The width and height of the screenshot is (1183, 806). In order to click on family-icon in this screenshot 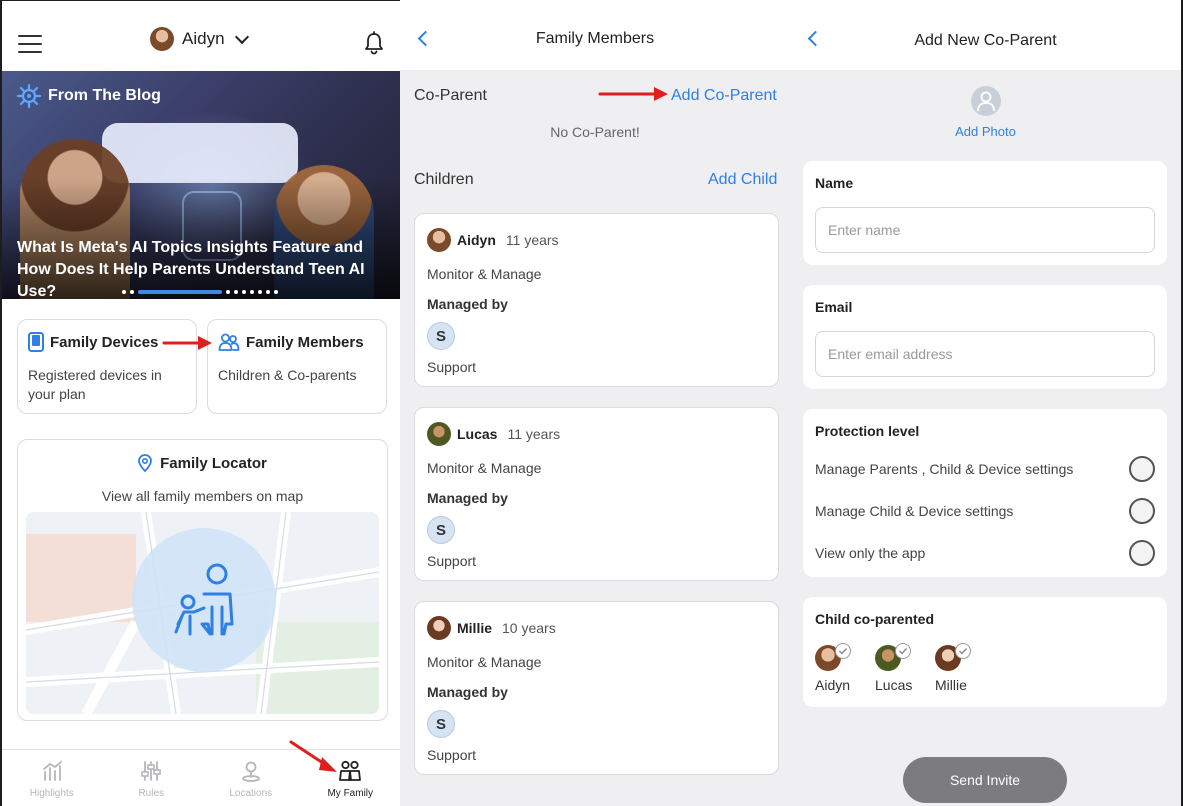, I will do `click(350, 770)`.